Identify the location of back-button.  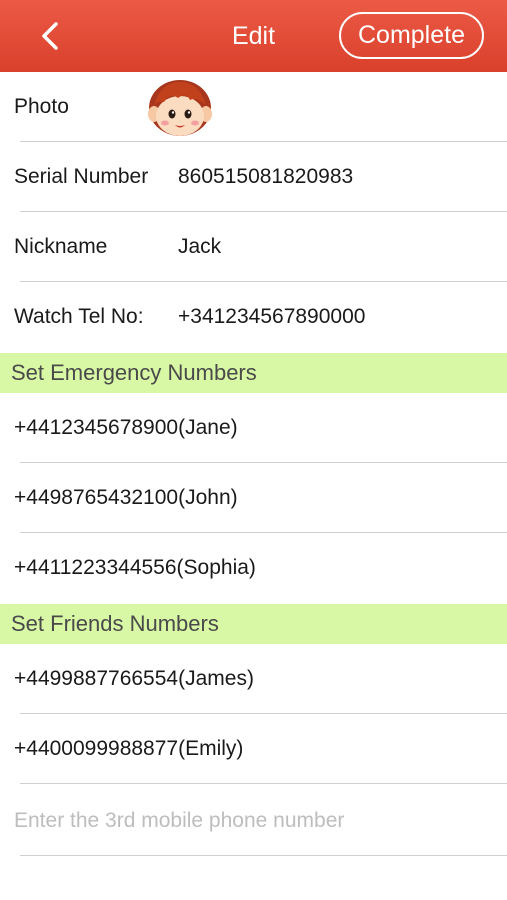
(51, 36).